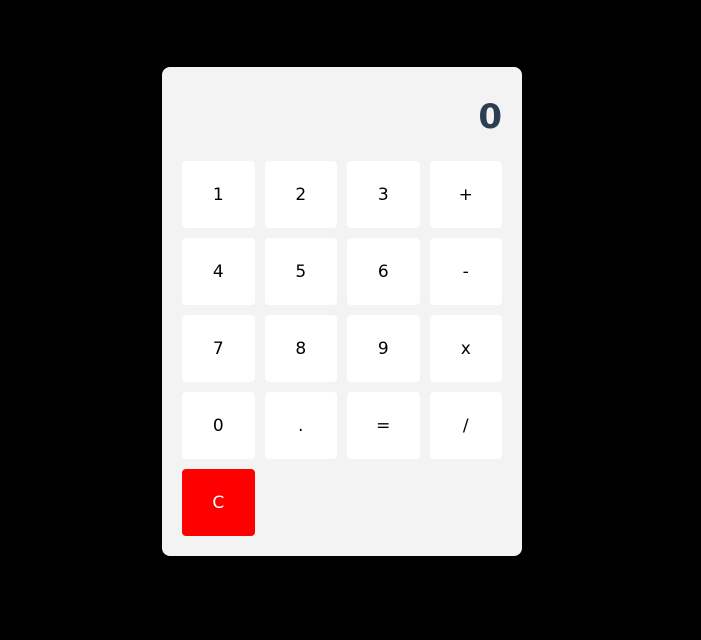 The image size is (701, 640). What do you see at coordinates (383, 425) in the screenshot?
I see `key-equals: =` at bounding box center [383, 425].